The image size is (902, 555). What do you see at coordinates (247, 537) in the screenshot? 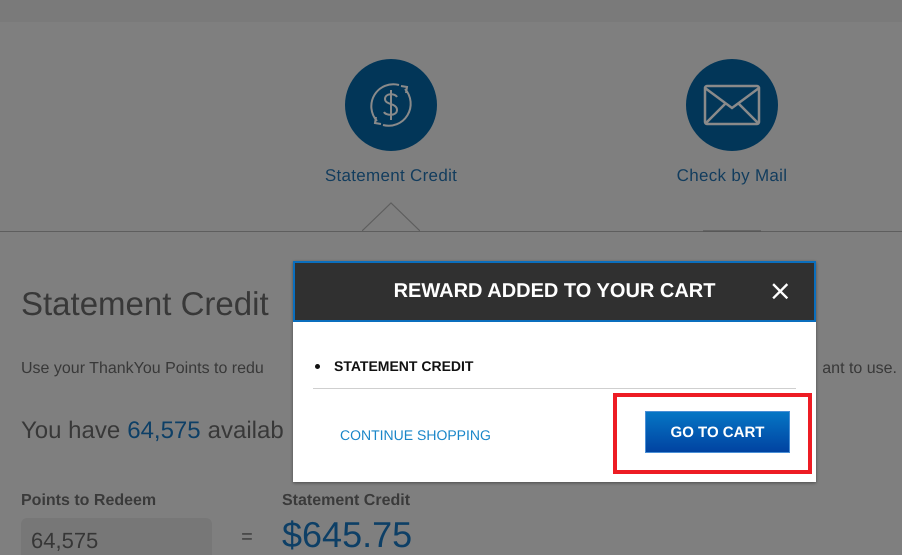
I see `equals-sign: =` at bounding box center [247, 537].